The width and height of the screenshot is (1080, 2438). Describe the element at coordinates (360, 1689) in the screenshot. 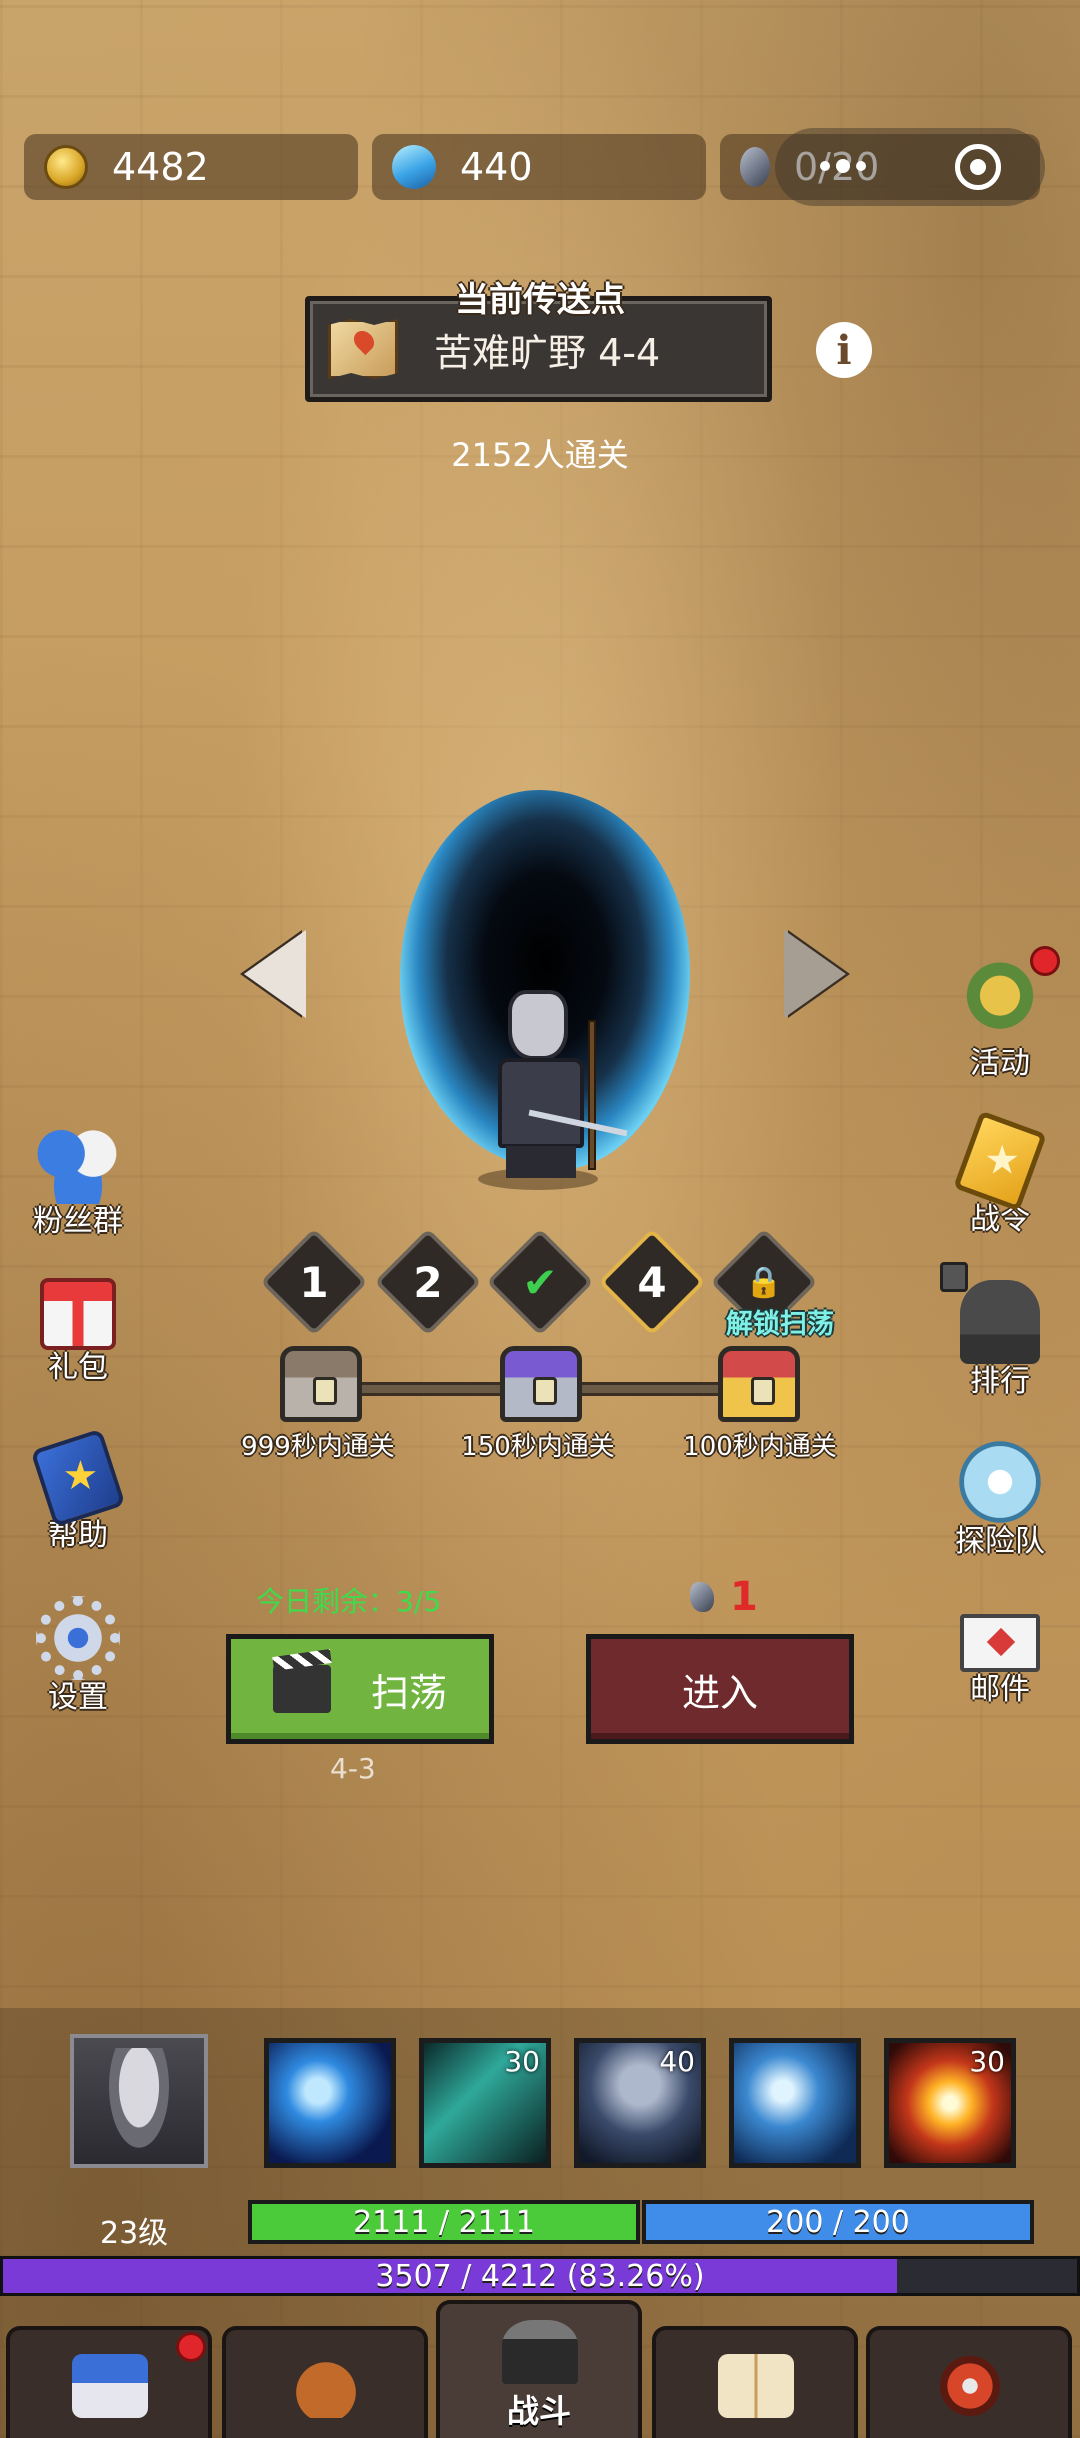

I see `sweep-button: 扫荡` at that location.